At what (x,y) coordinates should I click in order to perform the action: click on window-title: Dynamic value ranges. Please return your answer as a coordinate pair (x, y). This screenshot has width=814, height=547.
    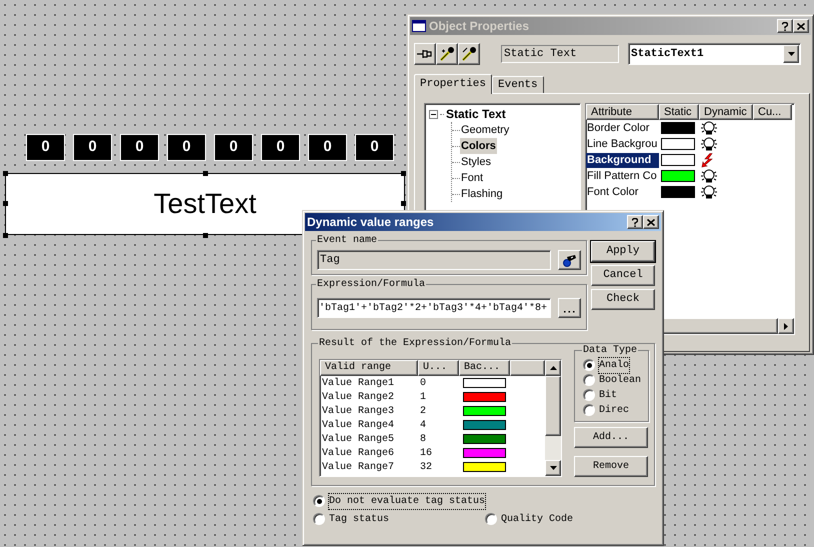
    Looking at the image, I should click on (371, 222).